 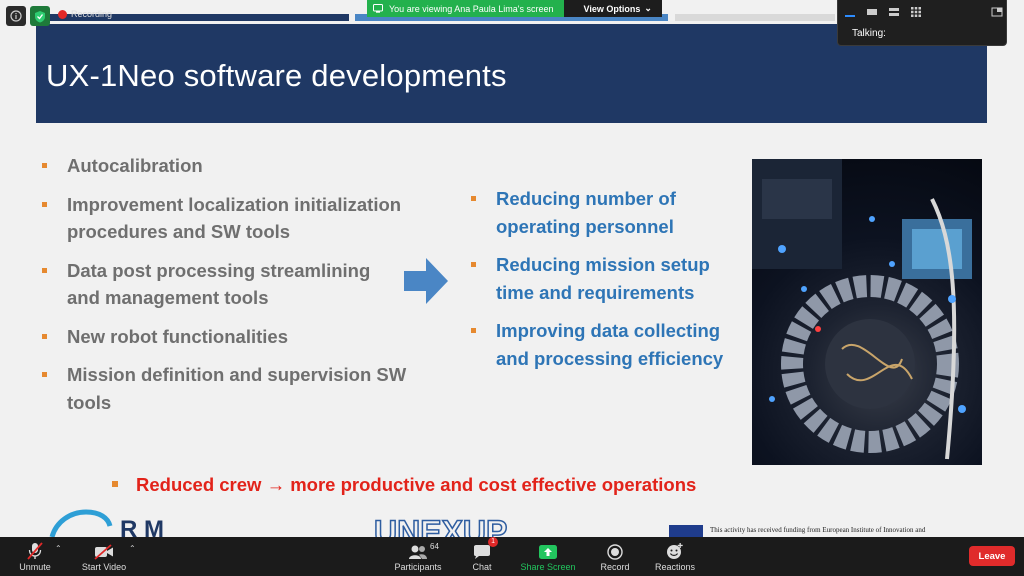 I want to click on security-button, so click(x=40, y=16).